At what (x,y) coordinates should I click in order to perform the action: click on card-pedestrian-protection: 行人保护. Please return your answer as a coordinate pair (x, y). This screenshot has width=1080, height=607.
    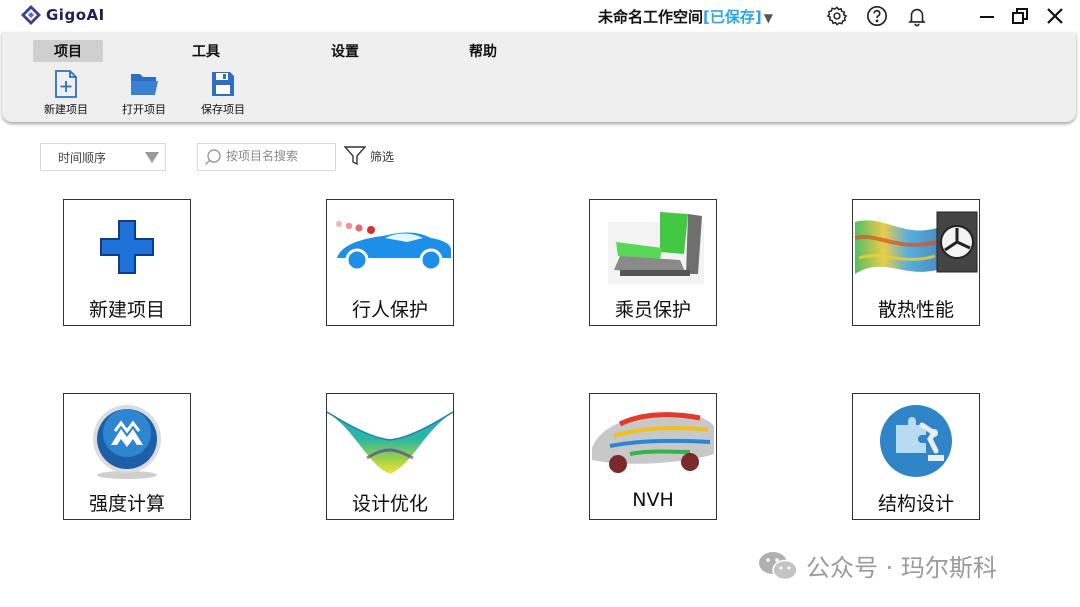
    Looking at the image, I should click on (390, 262).